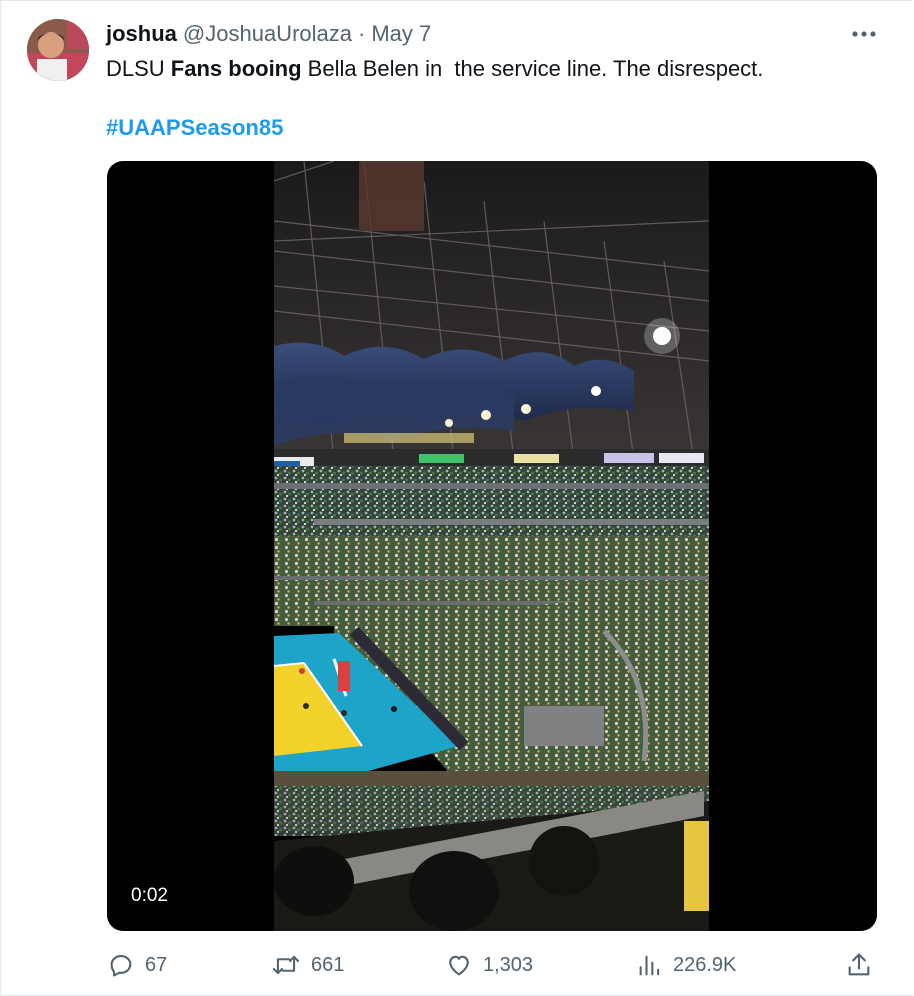 Image resolution: width=914 pixels, height=996 pixels. I want to click on reply-count: 67, so click(156, 964).